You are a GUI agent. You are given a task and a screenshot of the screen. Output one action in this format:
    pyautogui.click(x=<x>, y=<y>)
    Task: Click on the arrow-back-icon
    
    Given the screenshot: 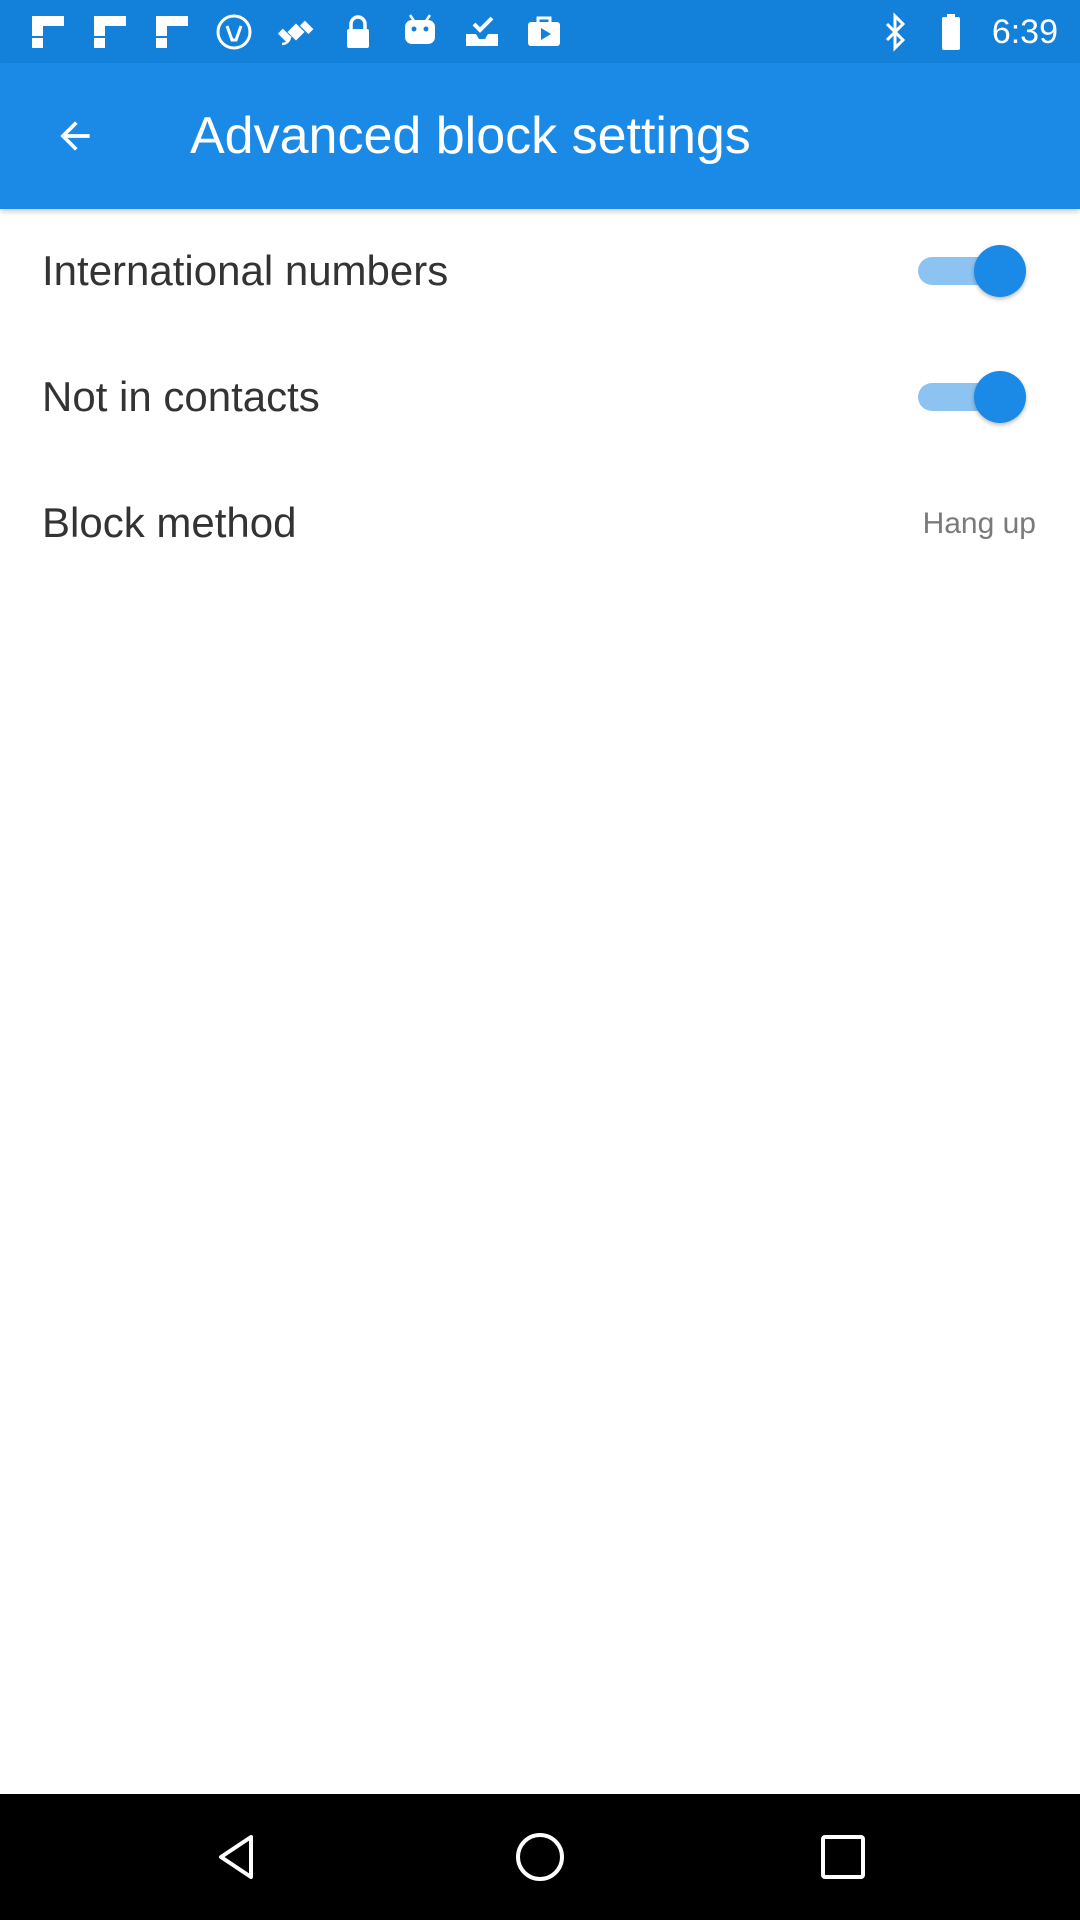 What is the action you would take?
    pyautogui.click(x=75, y=136)
    